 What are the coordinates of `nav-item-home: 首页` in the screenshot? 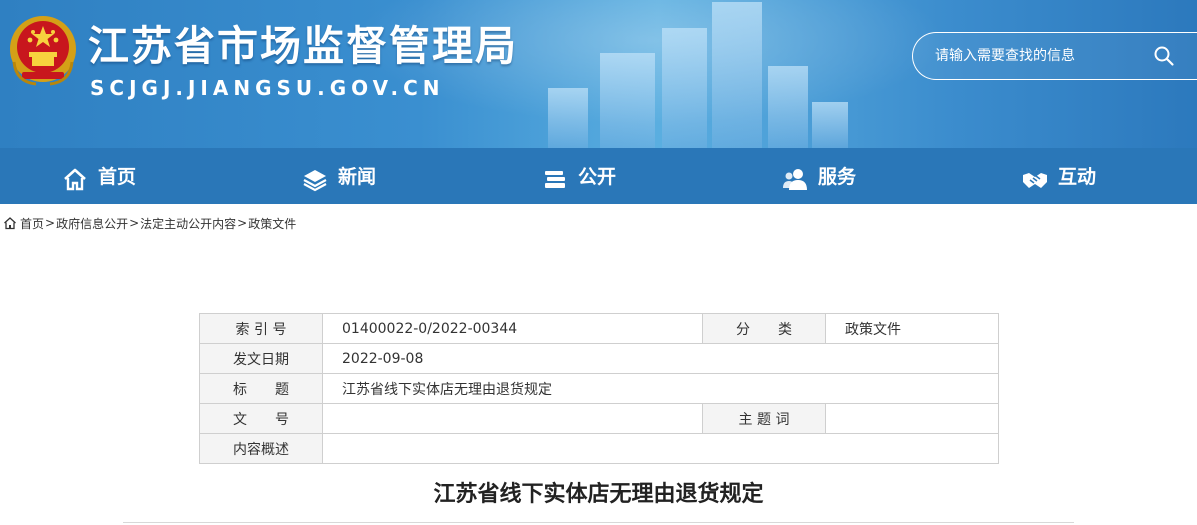 It's located at (99, 176).